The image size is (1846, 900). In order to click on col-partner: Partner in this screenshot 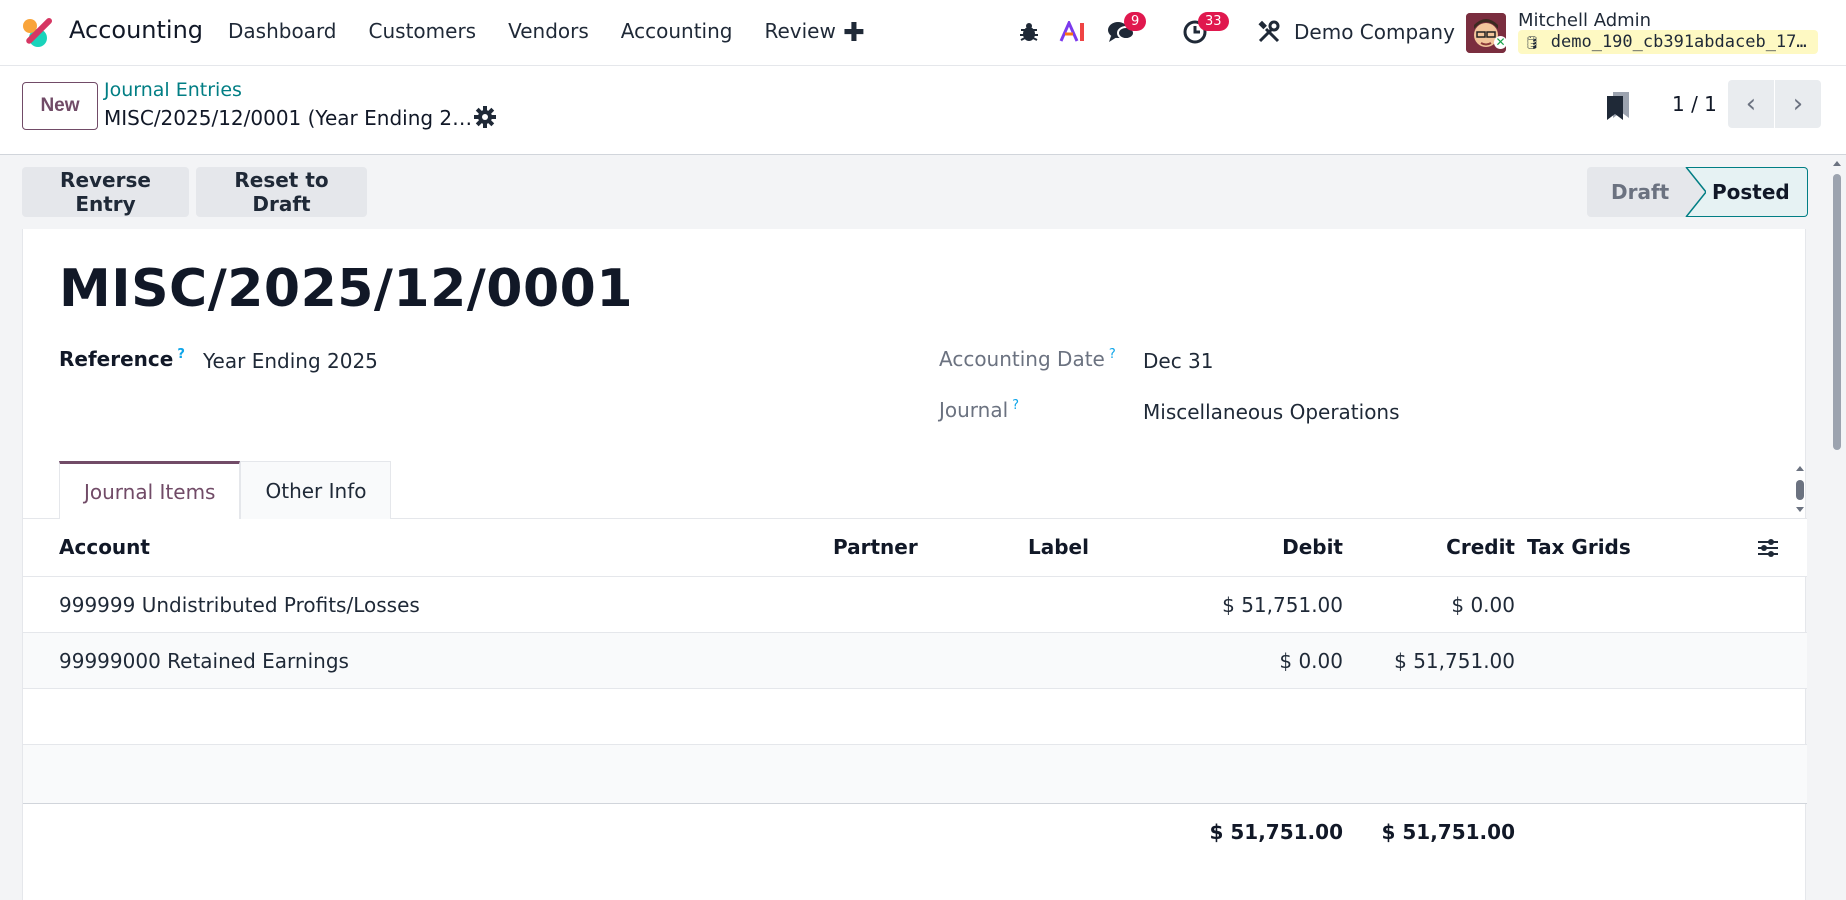, I will do `click(875, 547)`.